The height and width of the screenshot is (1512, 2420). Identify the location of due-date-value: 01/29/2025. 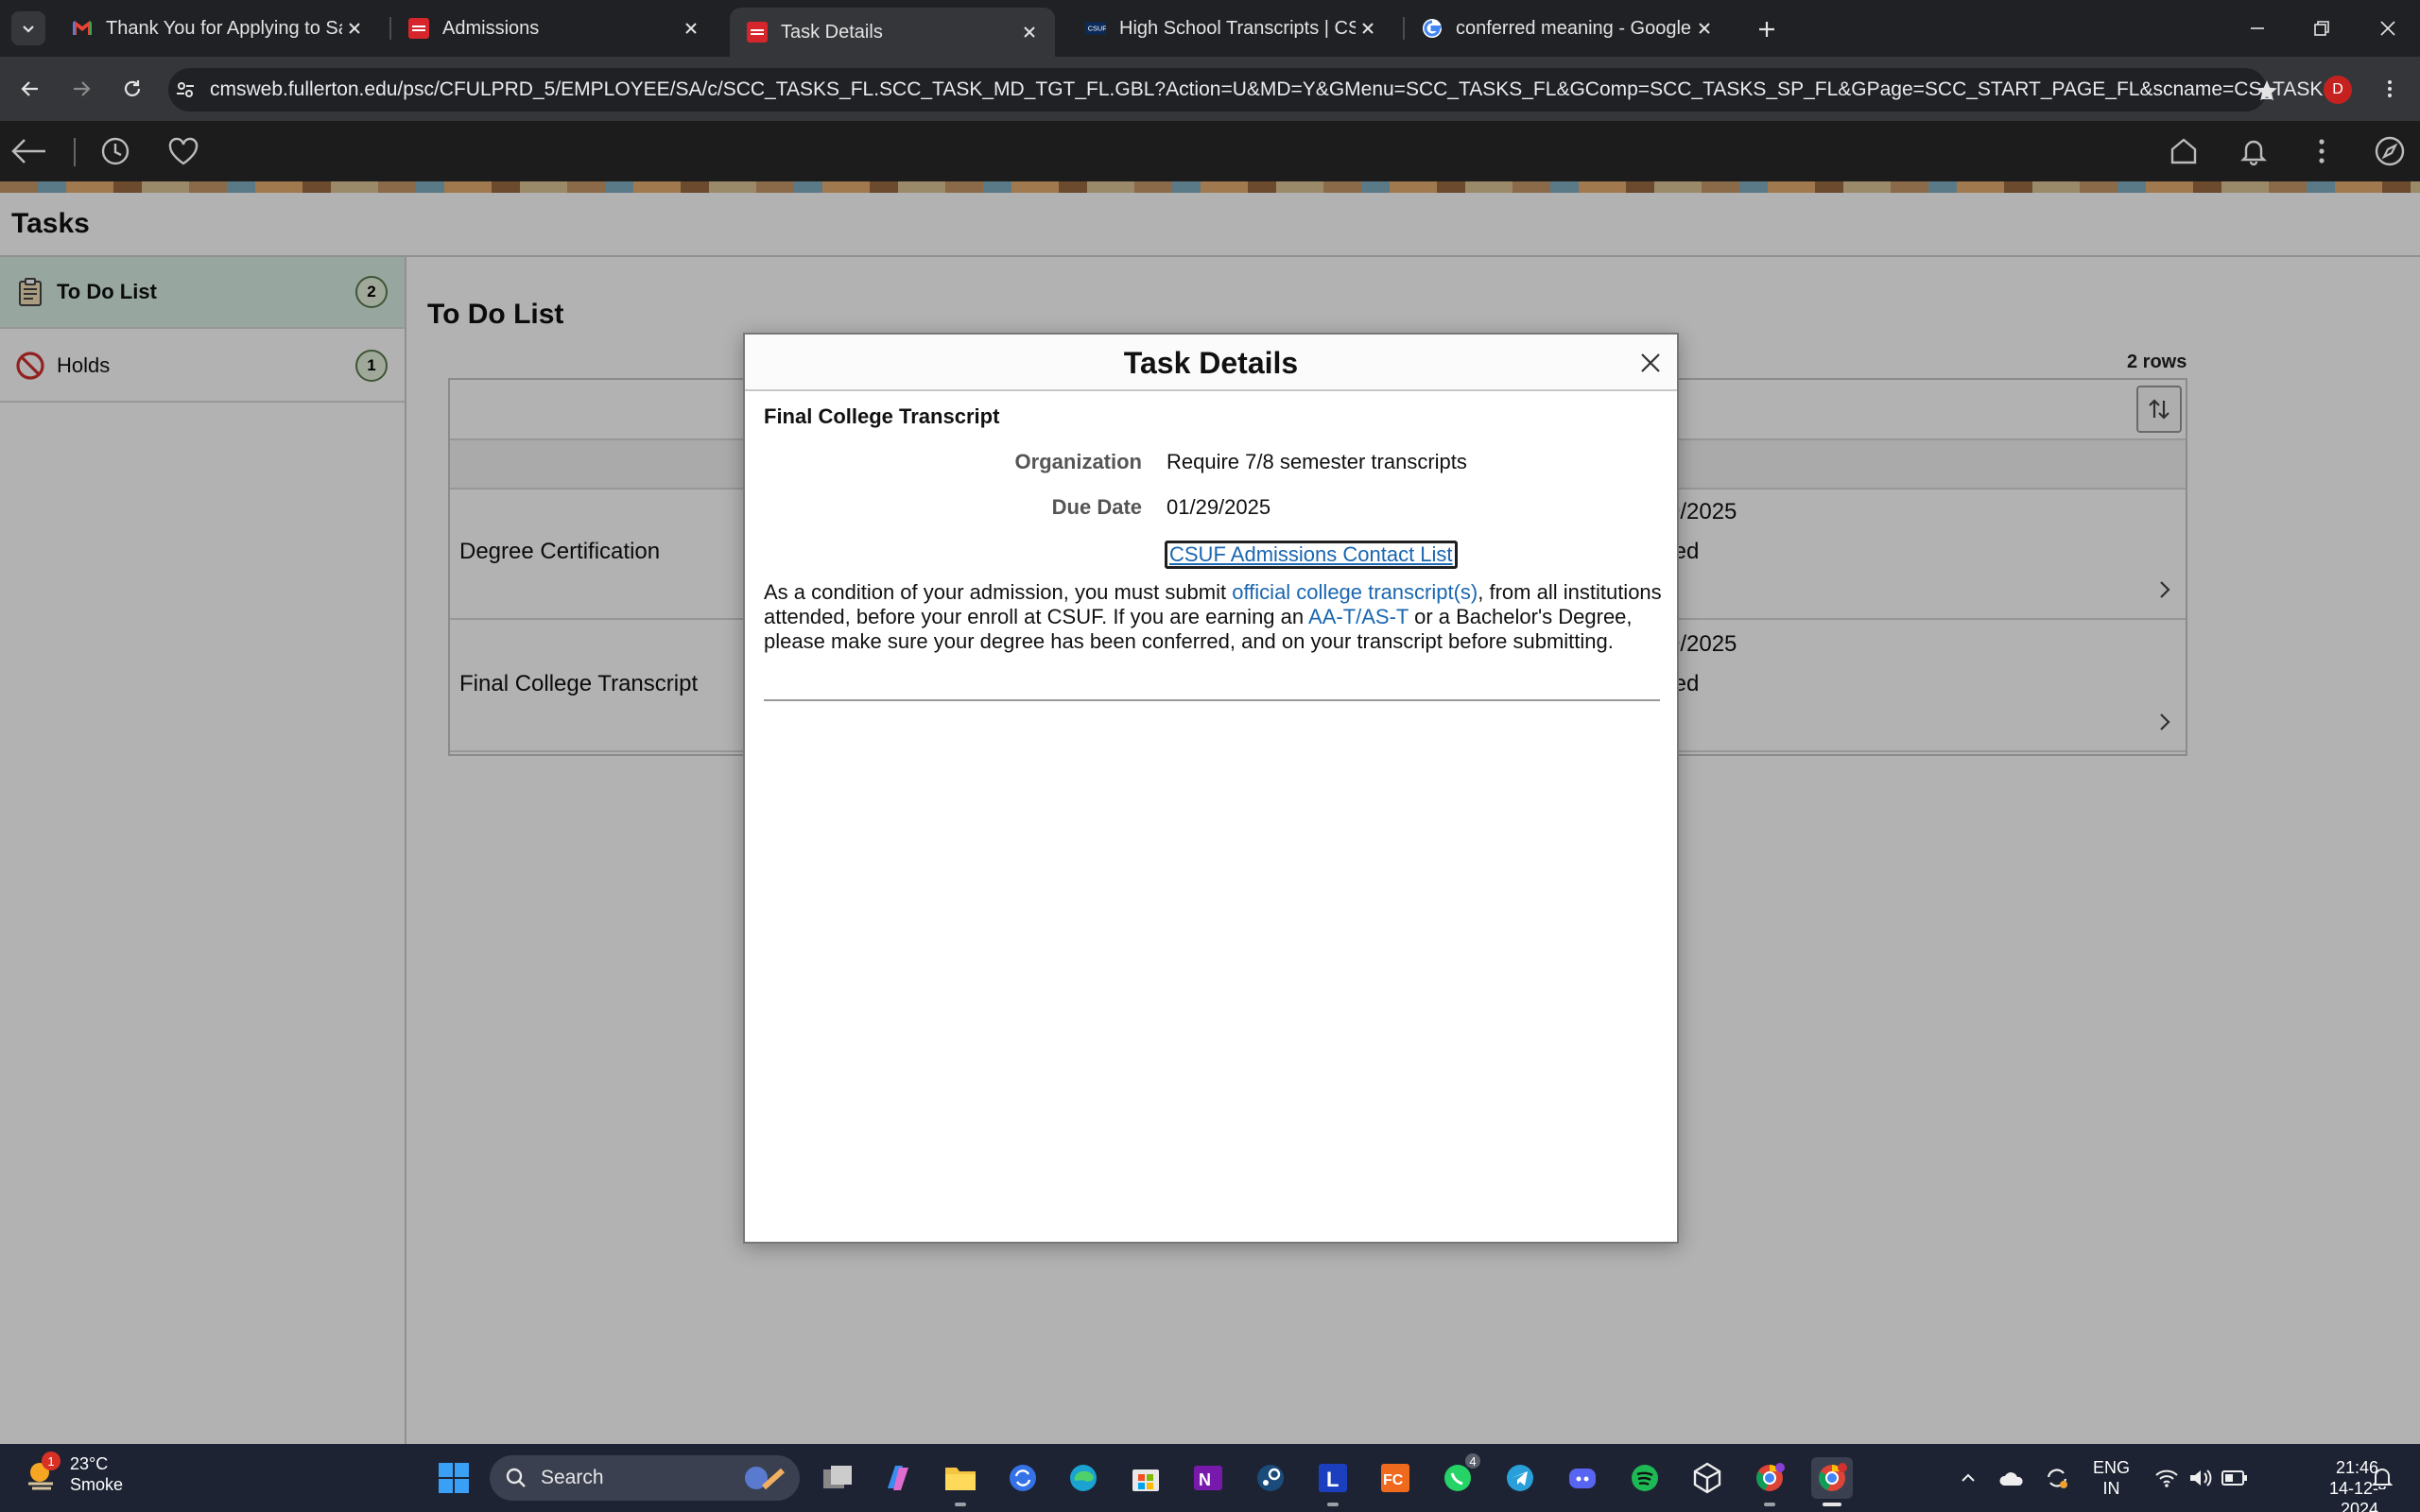
(1219, 507).